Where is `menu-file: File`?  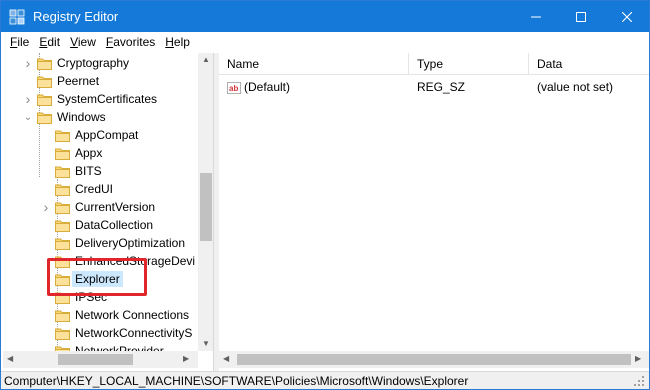
menu-file: File is located at coordinates (19, 42).